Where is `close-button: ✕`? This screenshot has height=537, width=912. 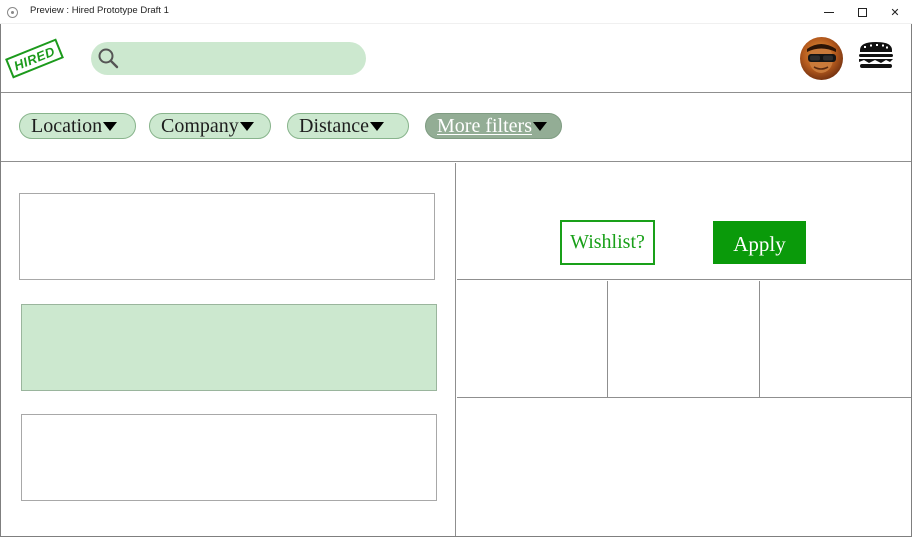 close-button: ✕ is located at coordinates (895, 12).